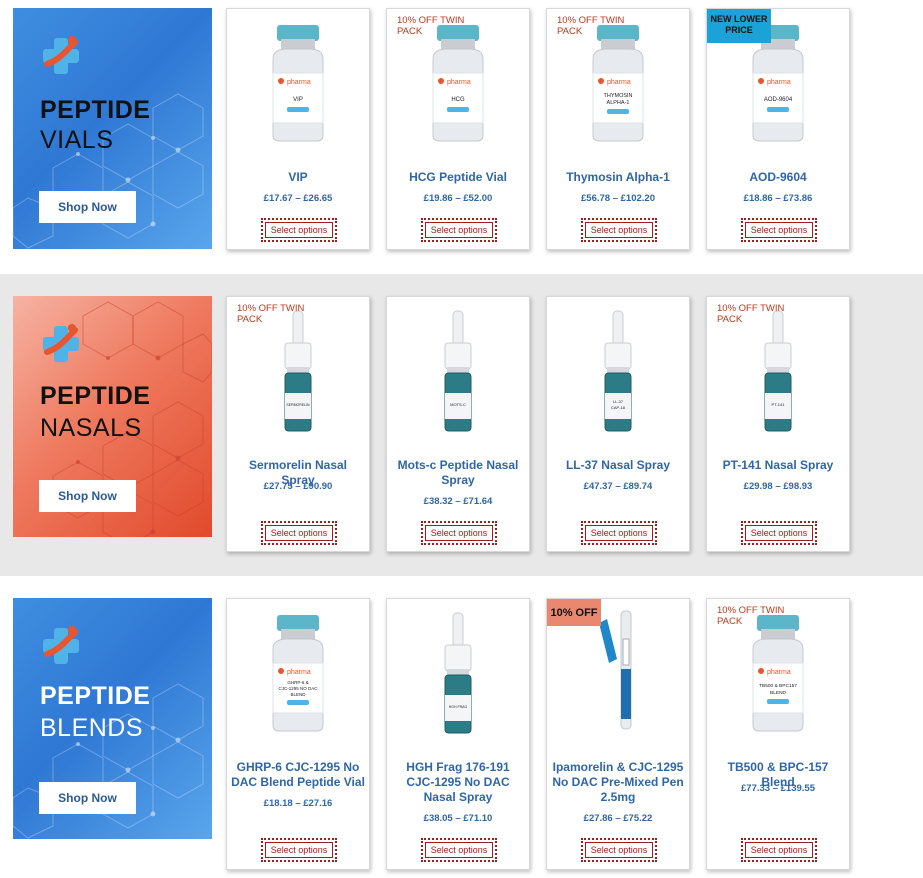 The height and width of the screenshot is (878, 923). I want to click on product-price: £77.33 – £139.55, so click(778, 788).